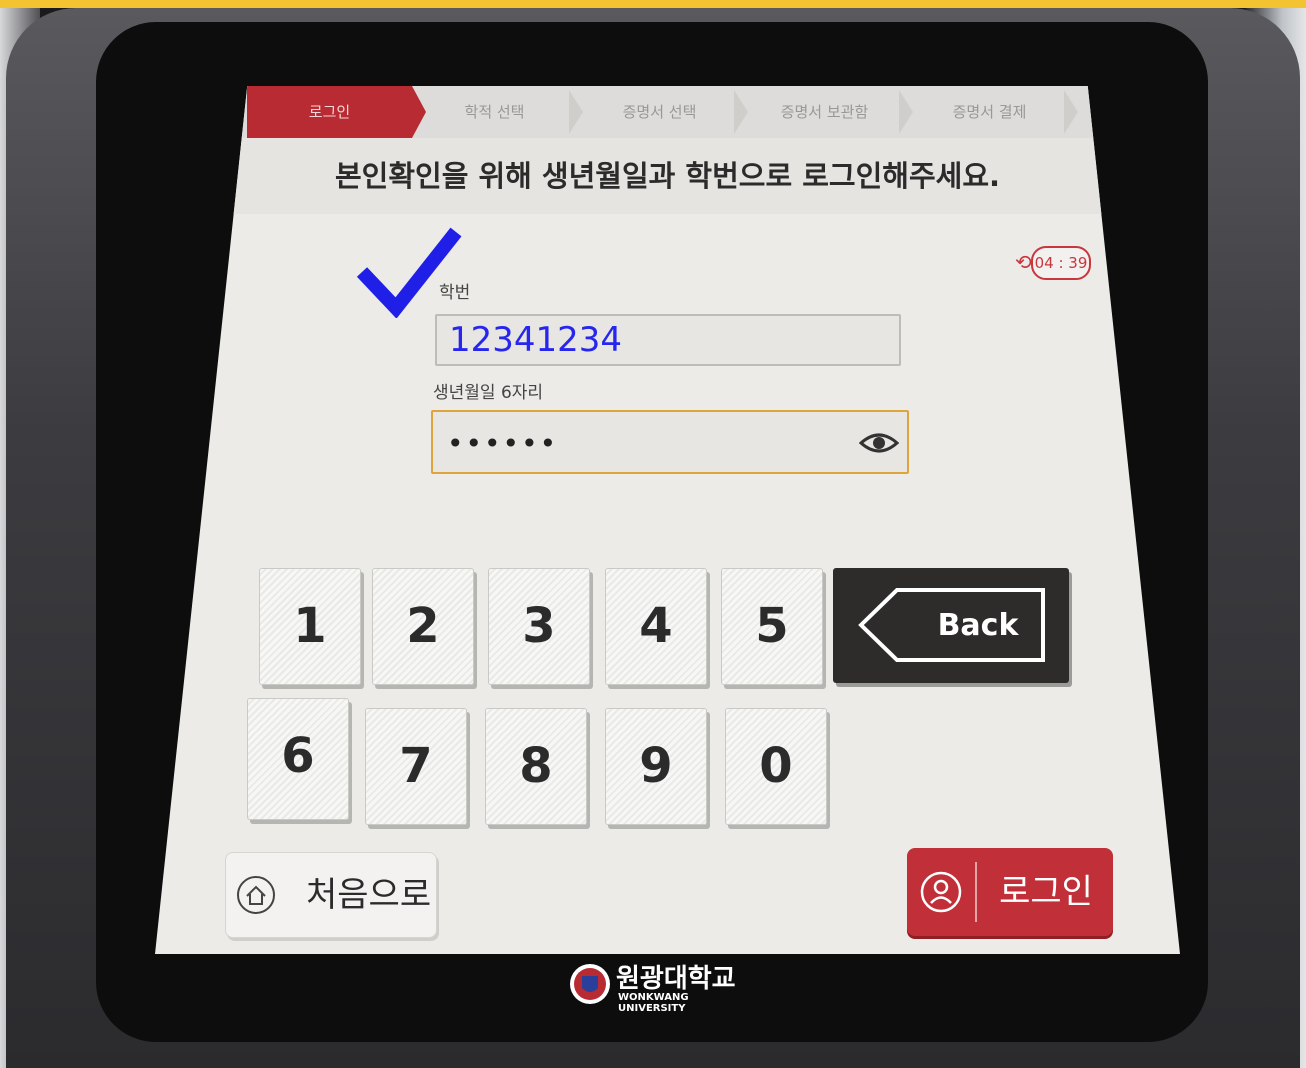 This screenshot has width=1306, height=1068. I want to click on top-yellow-band, so click(653, 4).